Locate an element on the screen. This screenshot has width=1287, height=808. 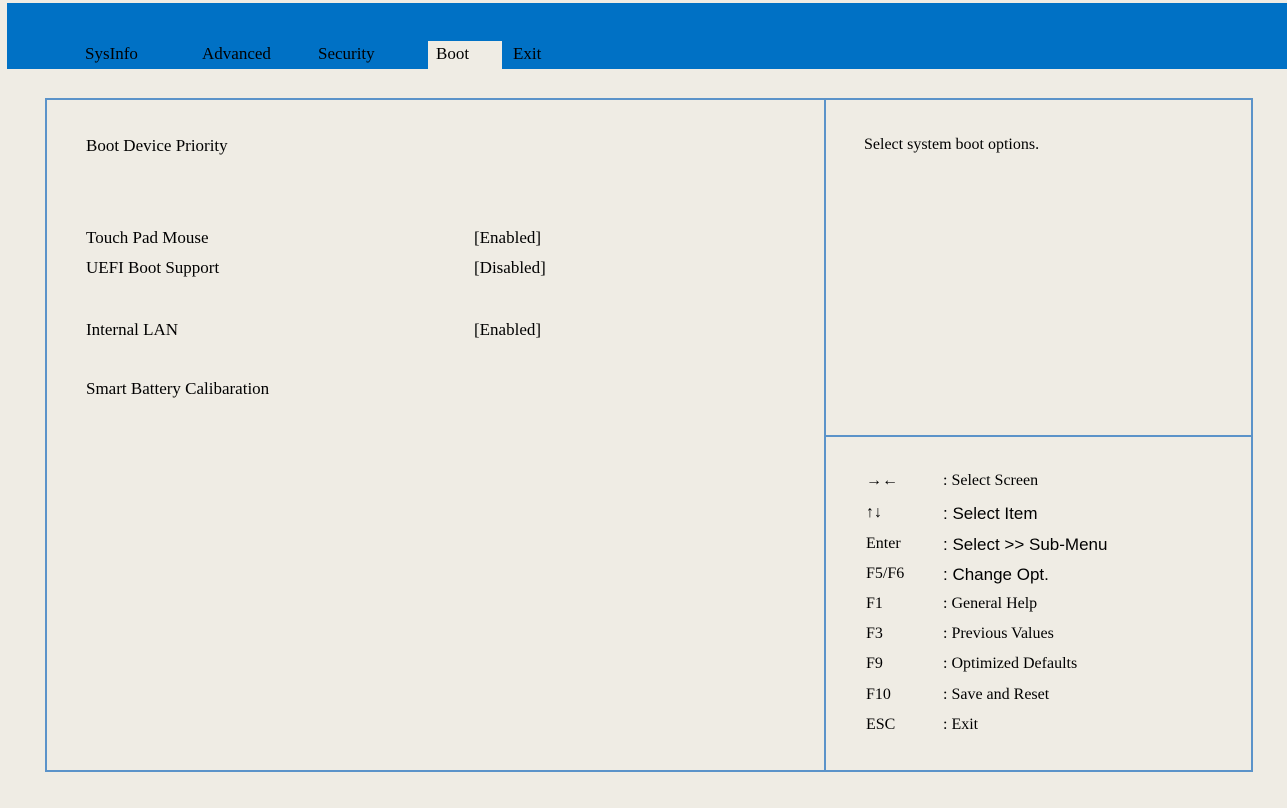
legend-key-f5-f6: F5/F6 is located at coordinates (885, 573).